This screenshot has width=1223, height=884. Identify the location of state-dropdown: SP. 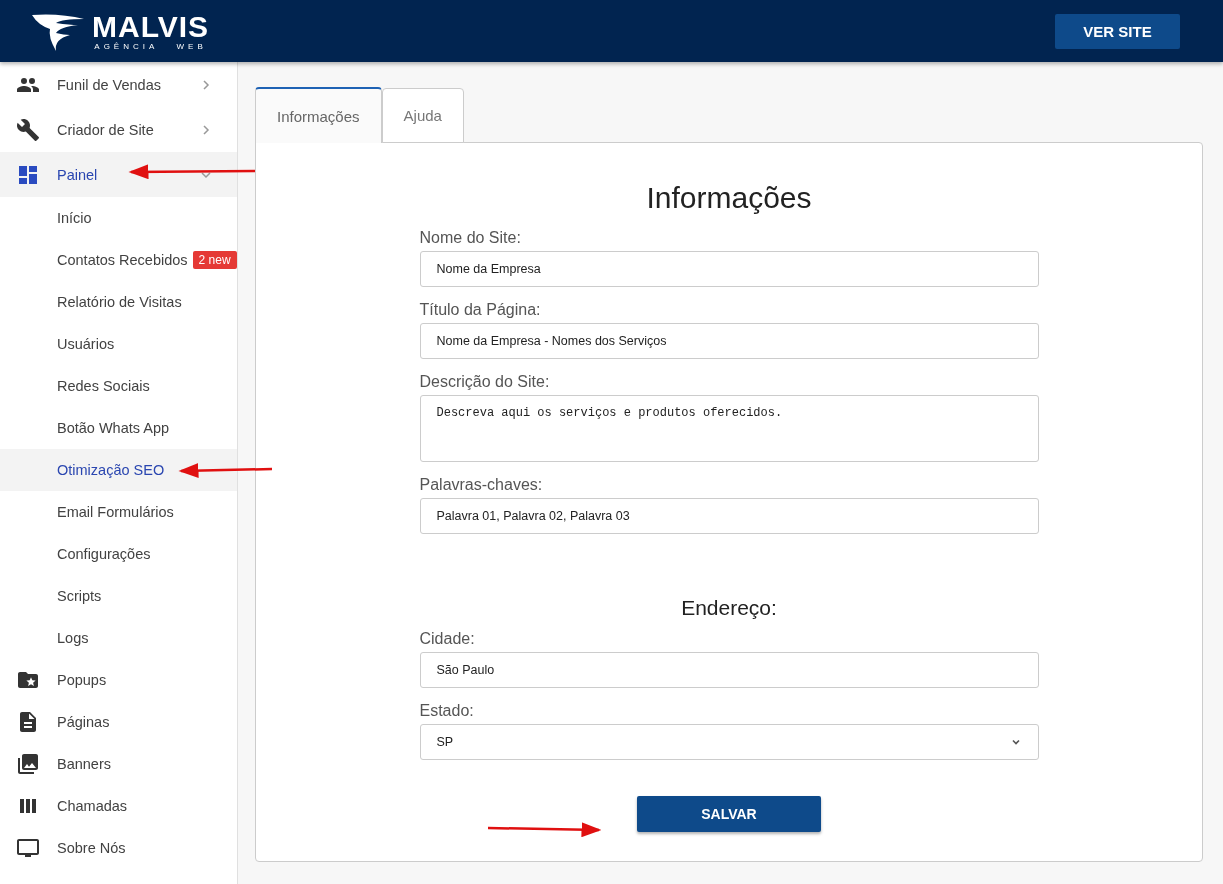
(729, 742).